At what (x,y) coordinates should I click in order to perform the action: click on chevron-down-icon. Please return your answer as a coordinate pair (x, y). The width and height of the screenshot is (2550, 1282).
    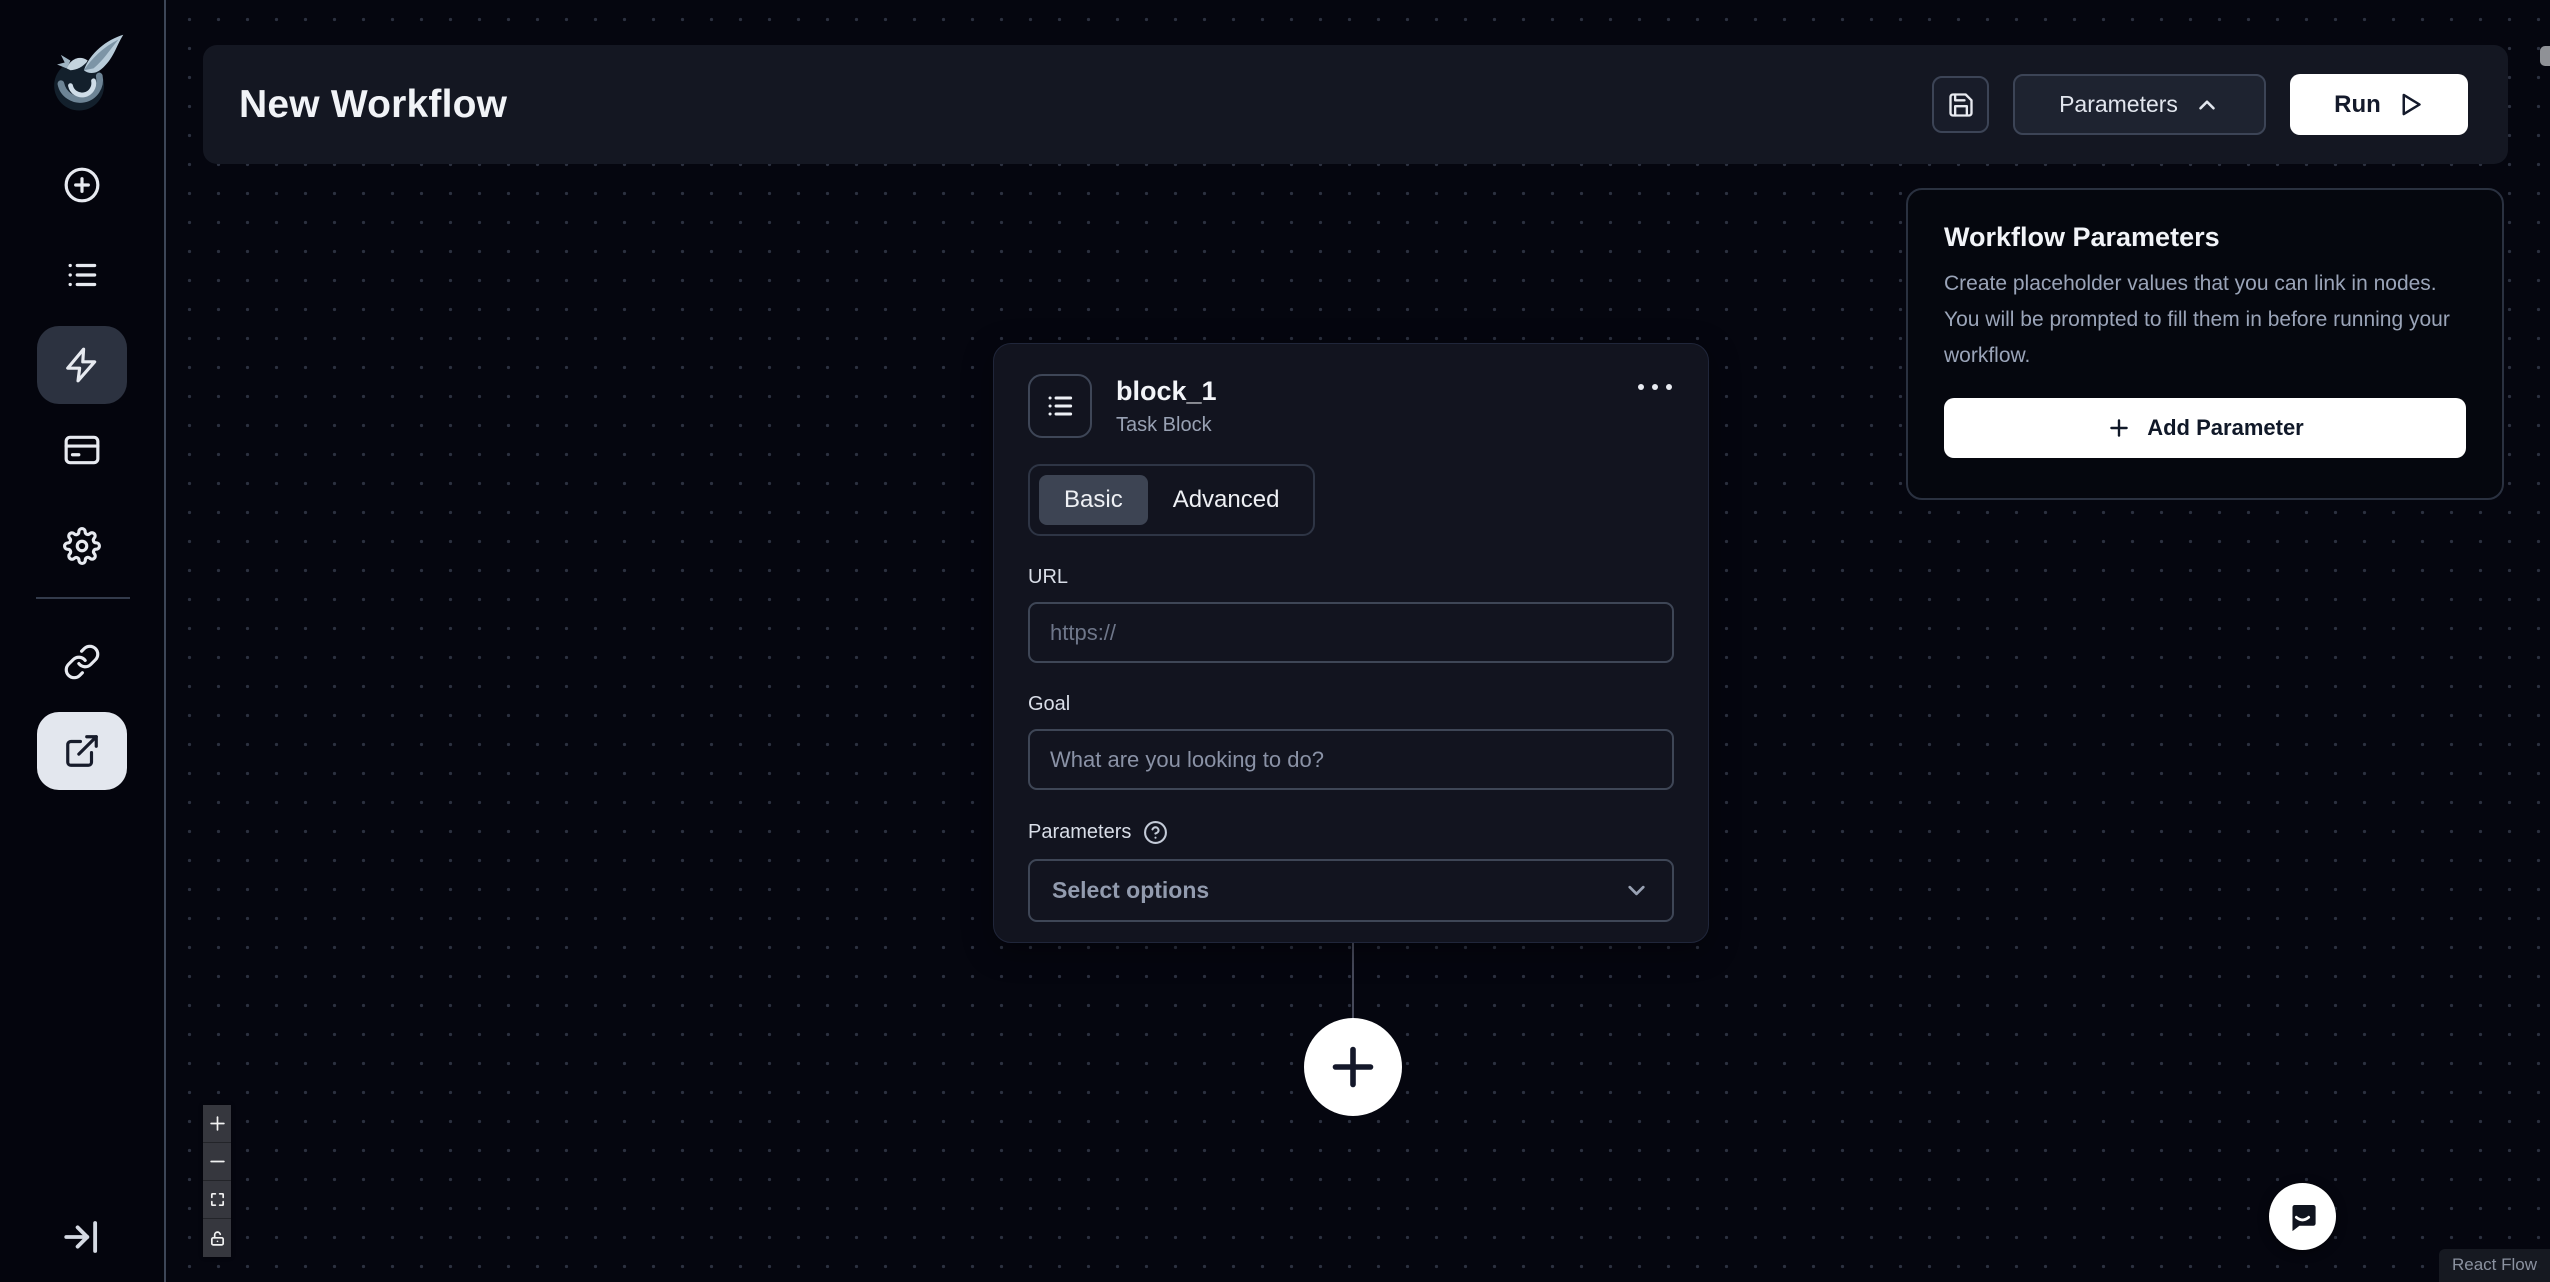
    Looking at the image, I should click on (1636, 890).